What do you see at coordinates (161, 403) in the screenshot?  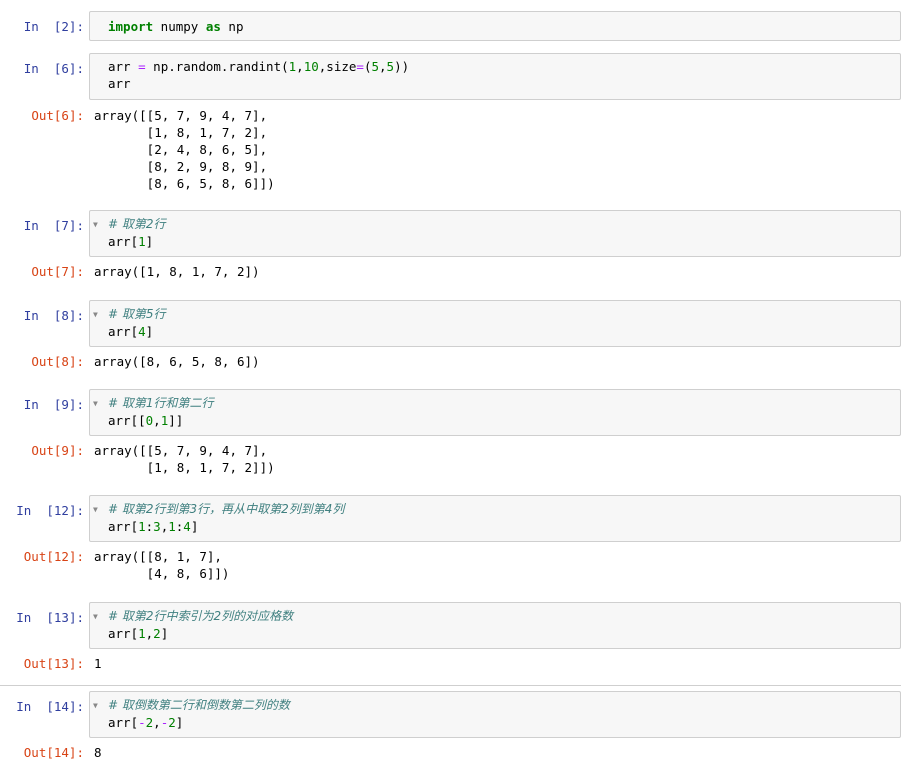 I see `code-comment: # 取第1行和第二行` at bounding box center [161, 403].